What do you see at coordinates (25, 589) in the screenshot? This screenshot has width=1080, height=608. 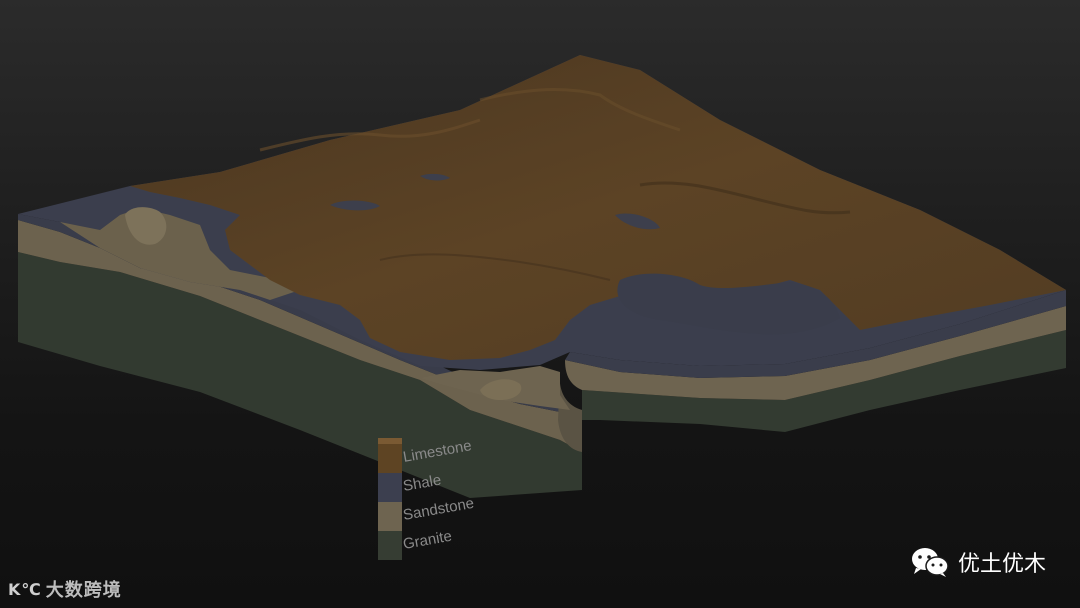 I see `brand-logo-icon: K℃` at bounding box center [25, 589].